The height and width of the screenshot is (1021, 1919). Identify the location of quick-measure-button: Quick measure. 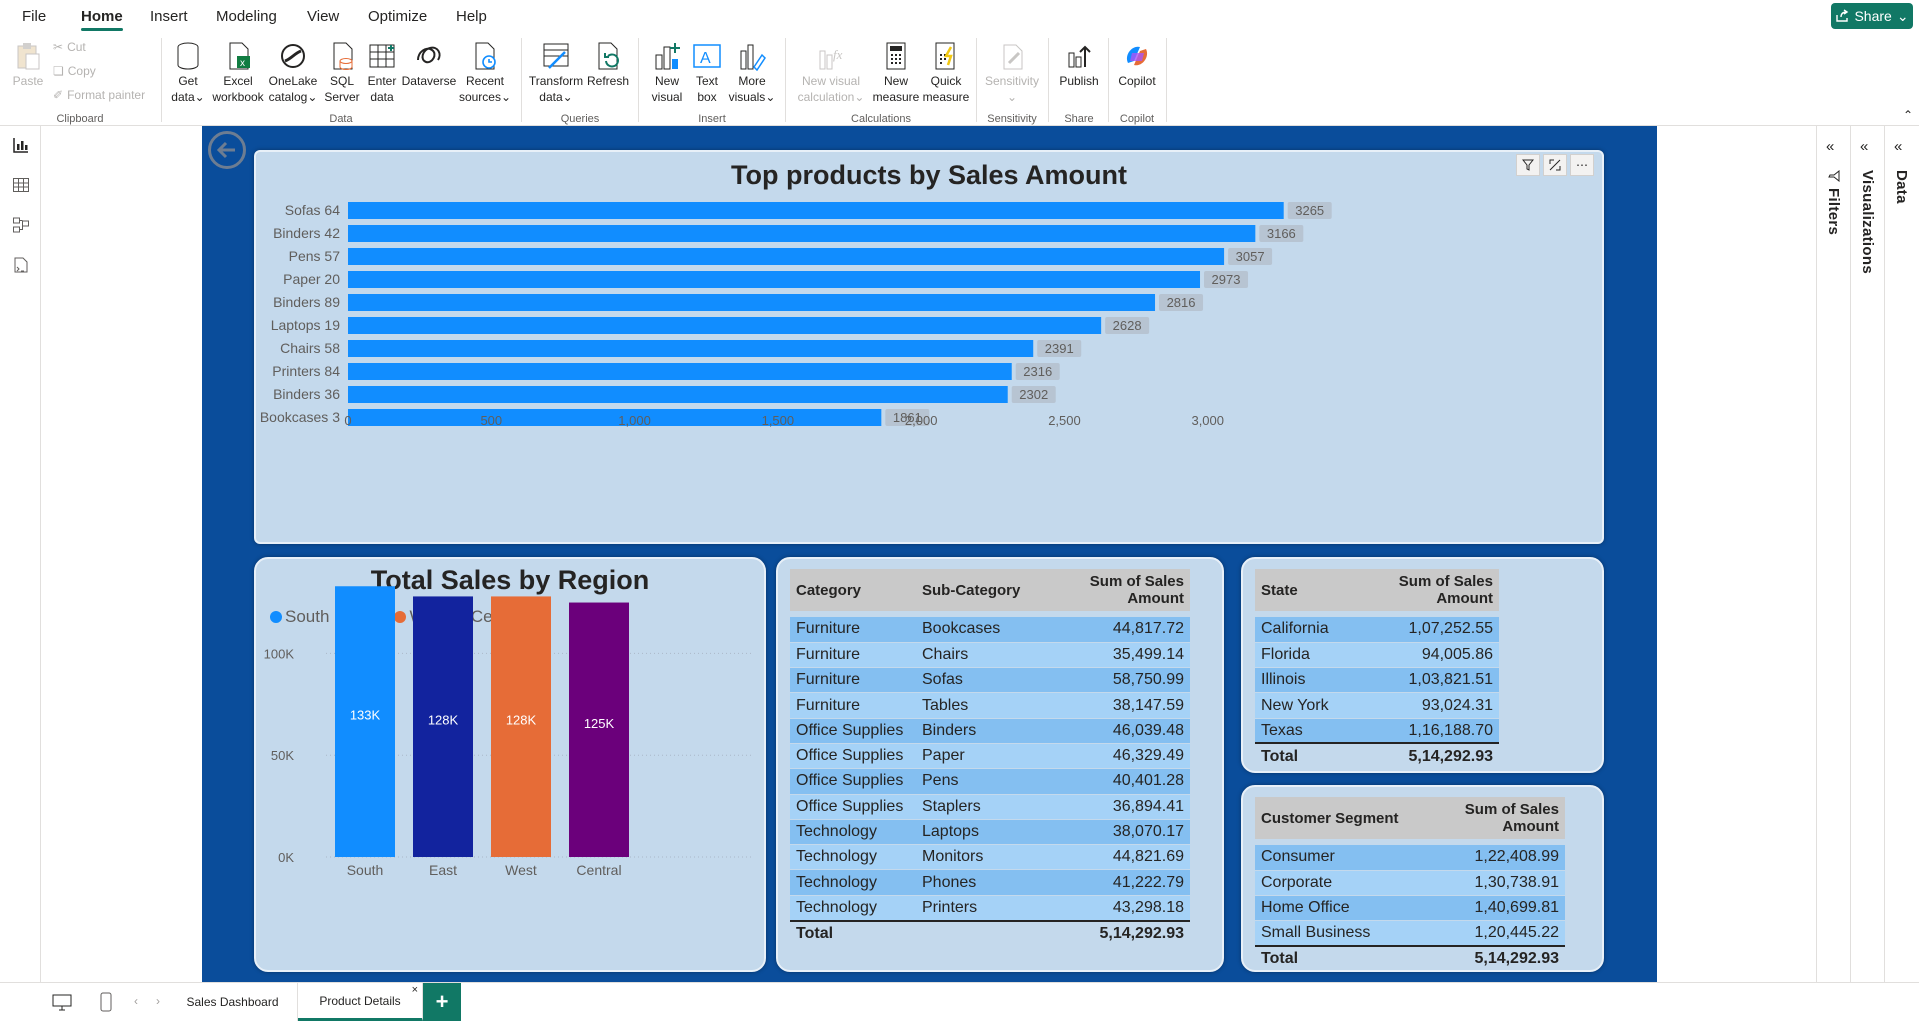
(946, 70).